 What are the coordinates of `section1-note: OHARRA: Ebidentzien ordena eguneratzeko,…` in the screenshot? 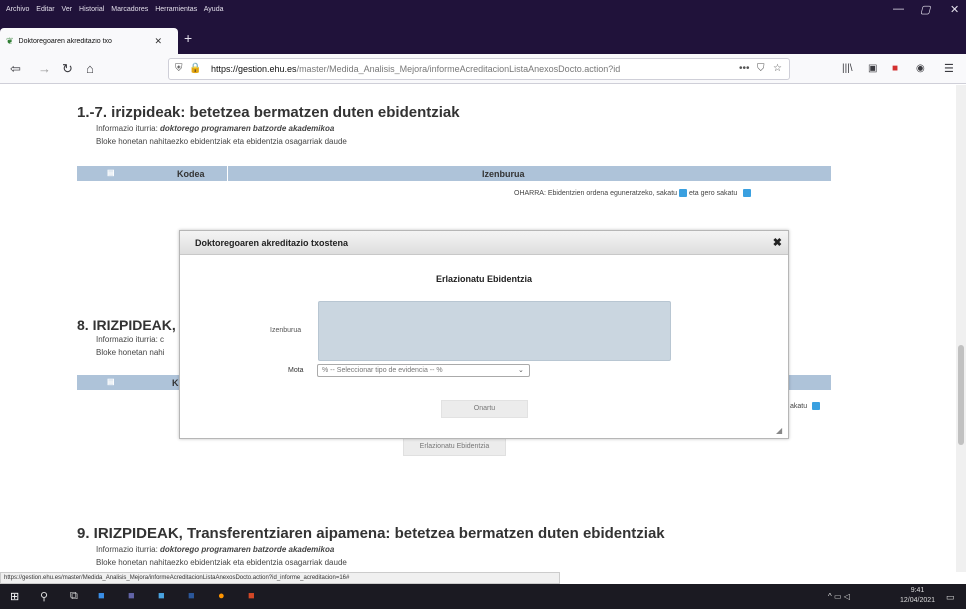 It's located at (633, 193).